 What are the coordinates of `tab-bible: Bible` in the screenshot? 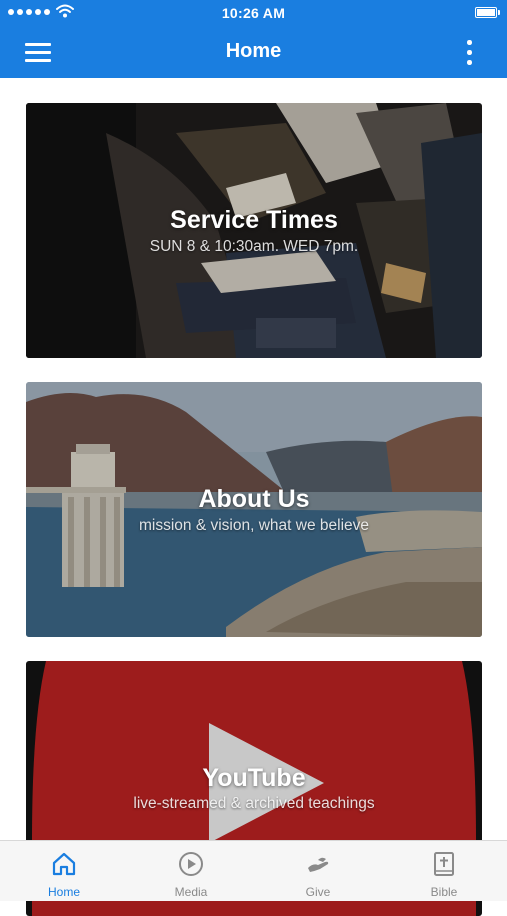 It's located at (444, 871).